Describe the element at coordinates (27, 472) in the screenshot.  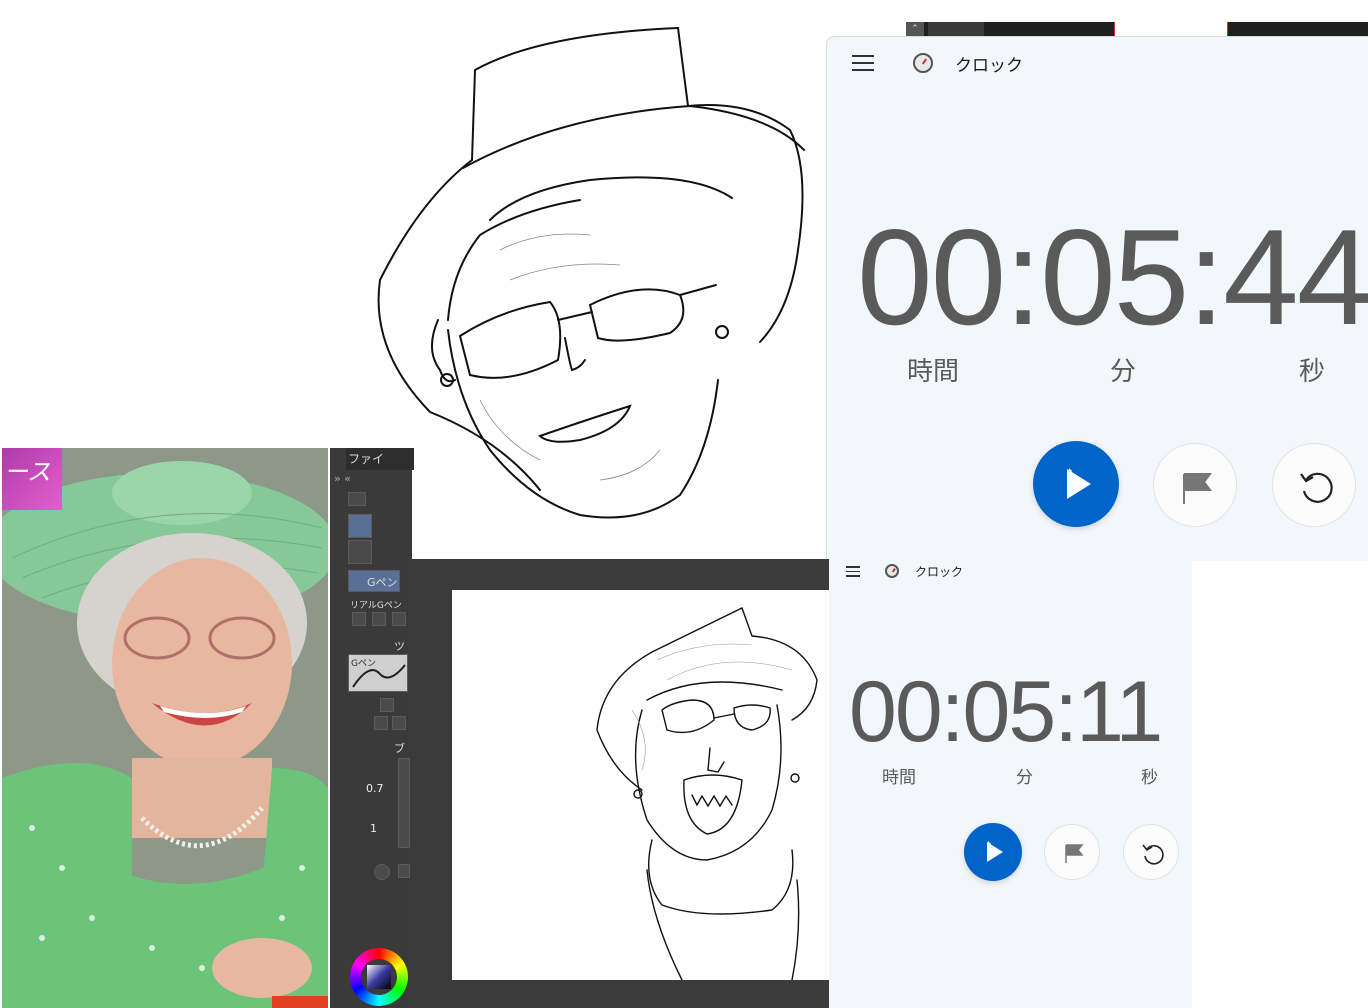
I see `banner-text: ース` at that location.